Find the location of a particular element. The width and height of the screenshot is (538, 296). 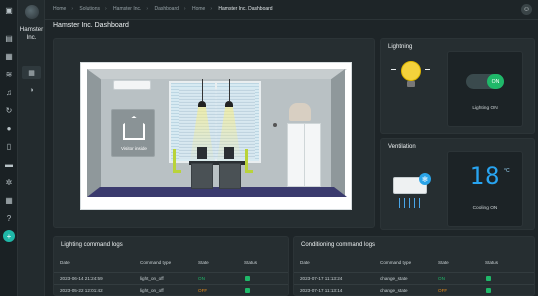

wardrobe is located at coordinates (304, 155).